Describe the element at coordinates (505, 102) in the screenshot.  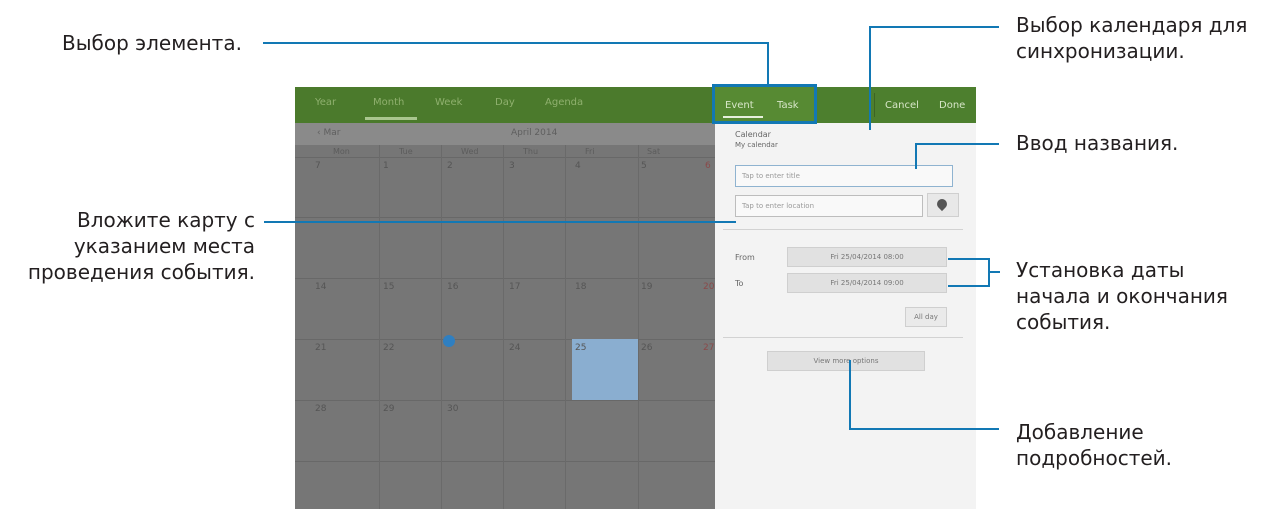
I see `tab-day: Day` at that location.